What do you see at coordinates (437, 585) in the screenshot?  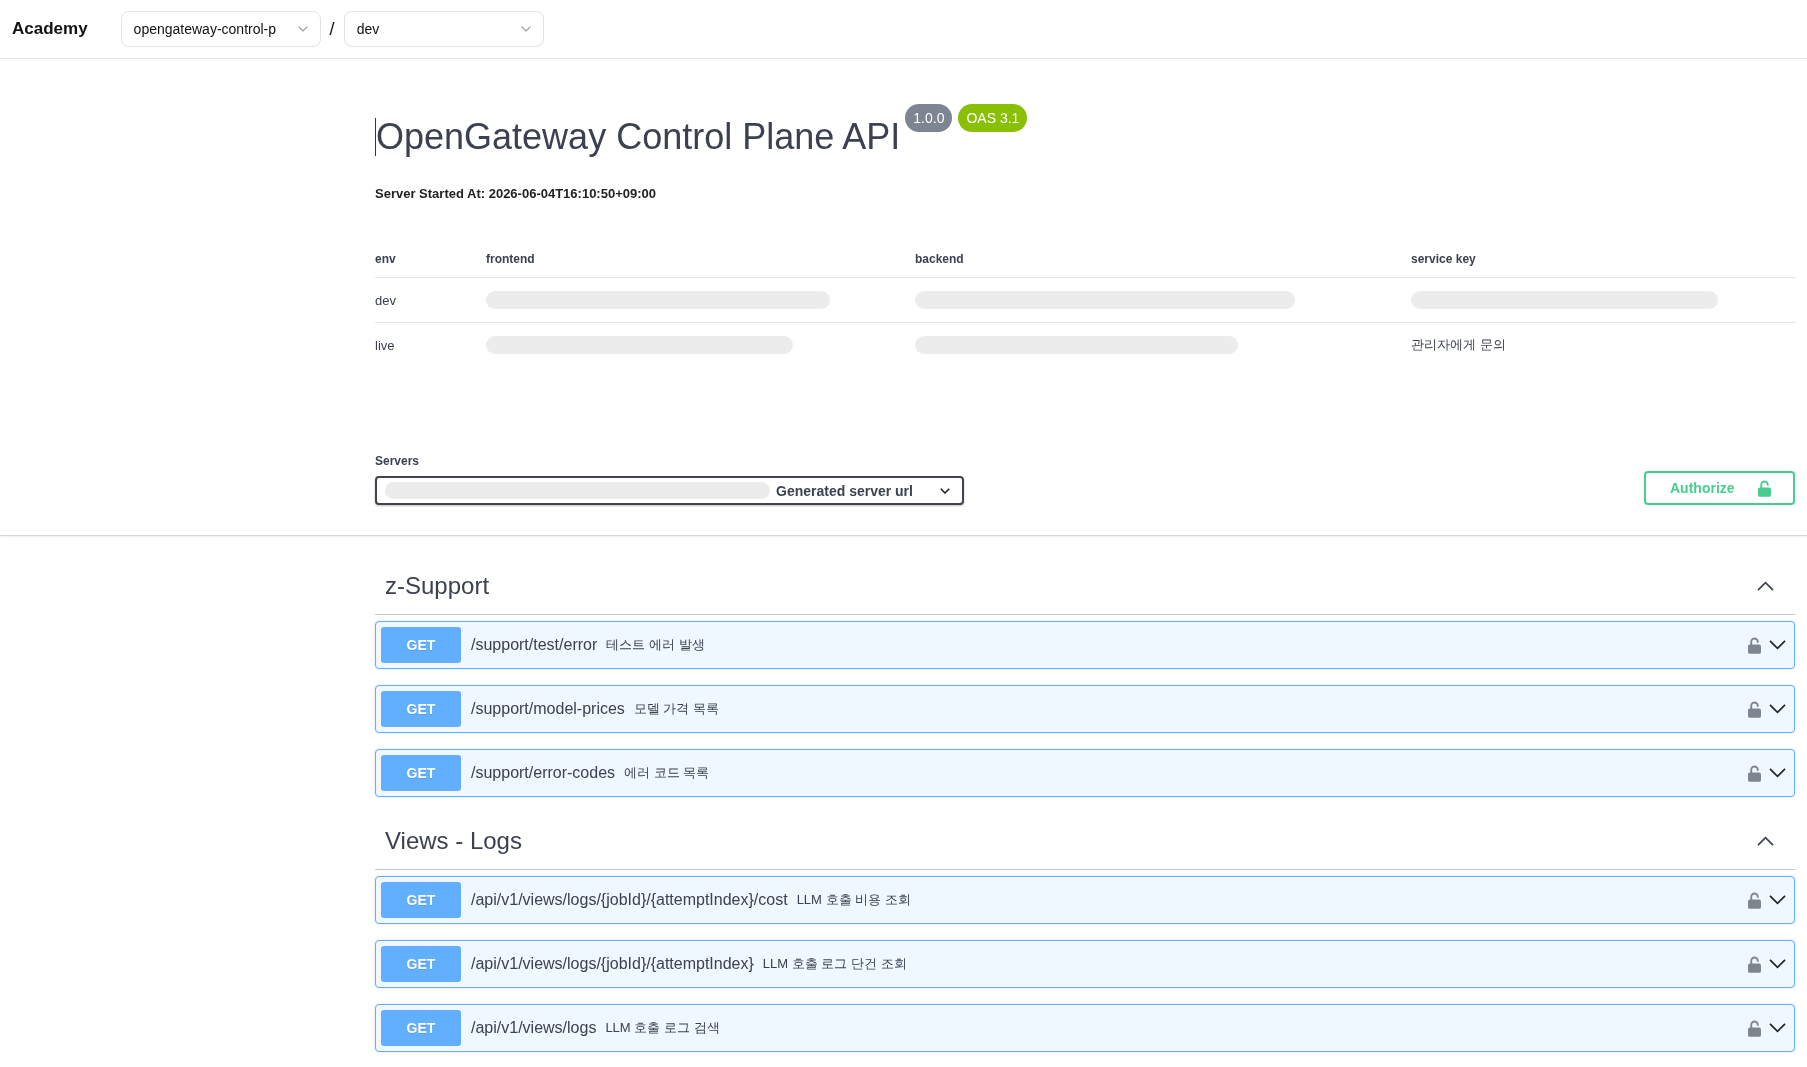 I see `section-title: z-Support` at bounding box center [437, 585].